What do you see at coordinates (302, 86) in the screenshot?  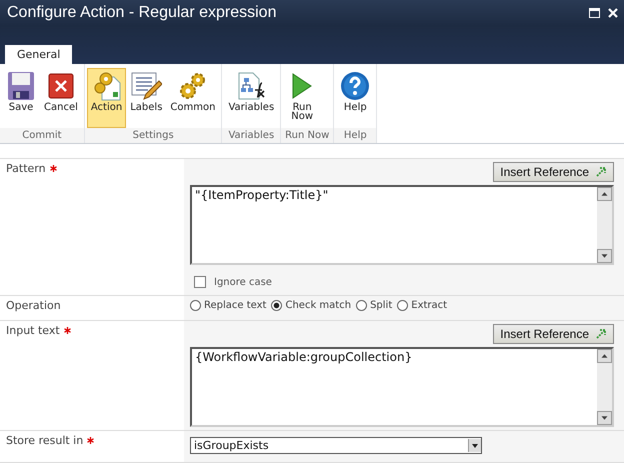 I see `play-icon` at bounding box center [302, 86].